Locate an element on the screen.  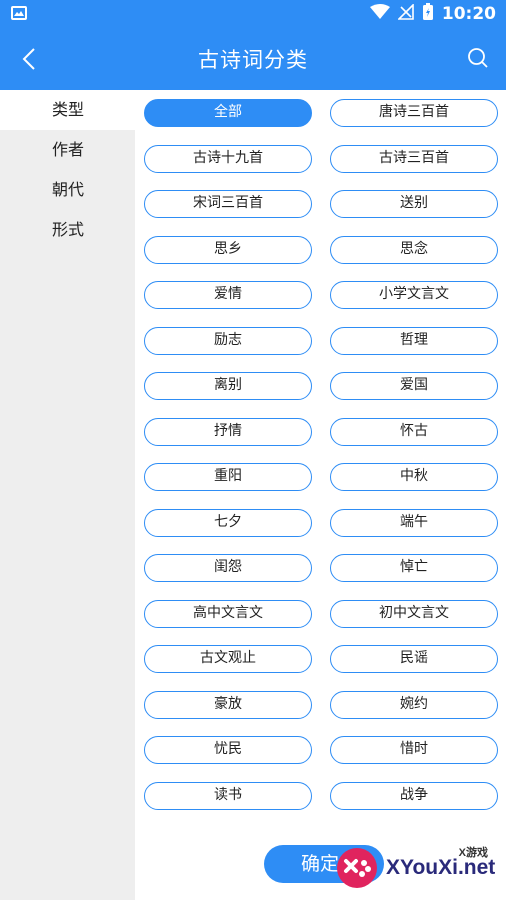
tag-button: 高中文言文 is located at coordinates (228, 613).